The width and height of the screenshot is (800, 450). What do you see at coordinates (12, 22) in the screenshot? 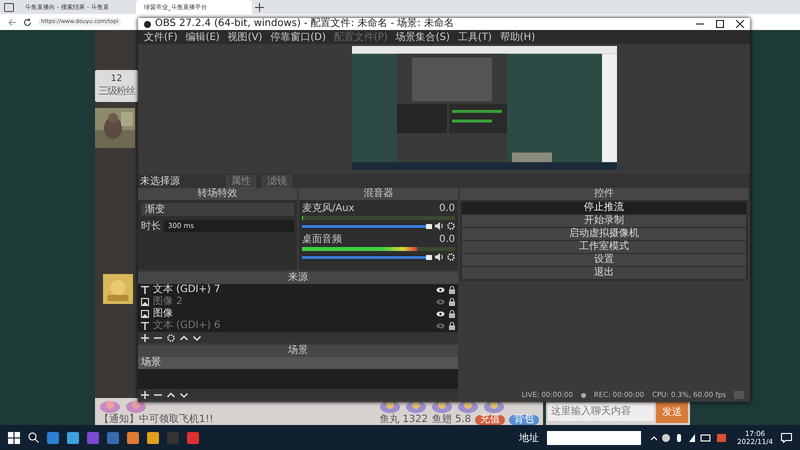
I see `back-icon` at bounding box center [12, 22].